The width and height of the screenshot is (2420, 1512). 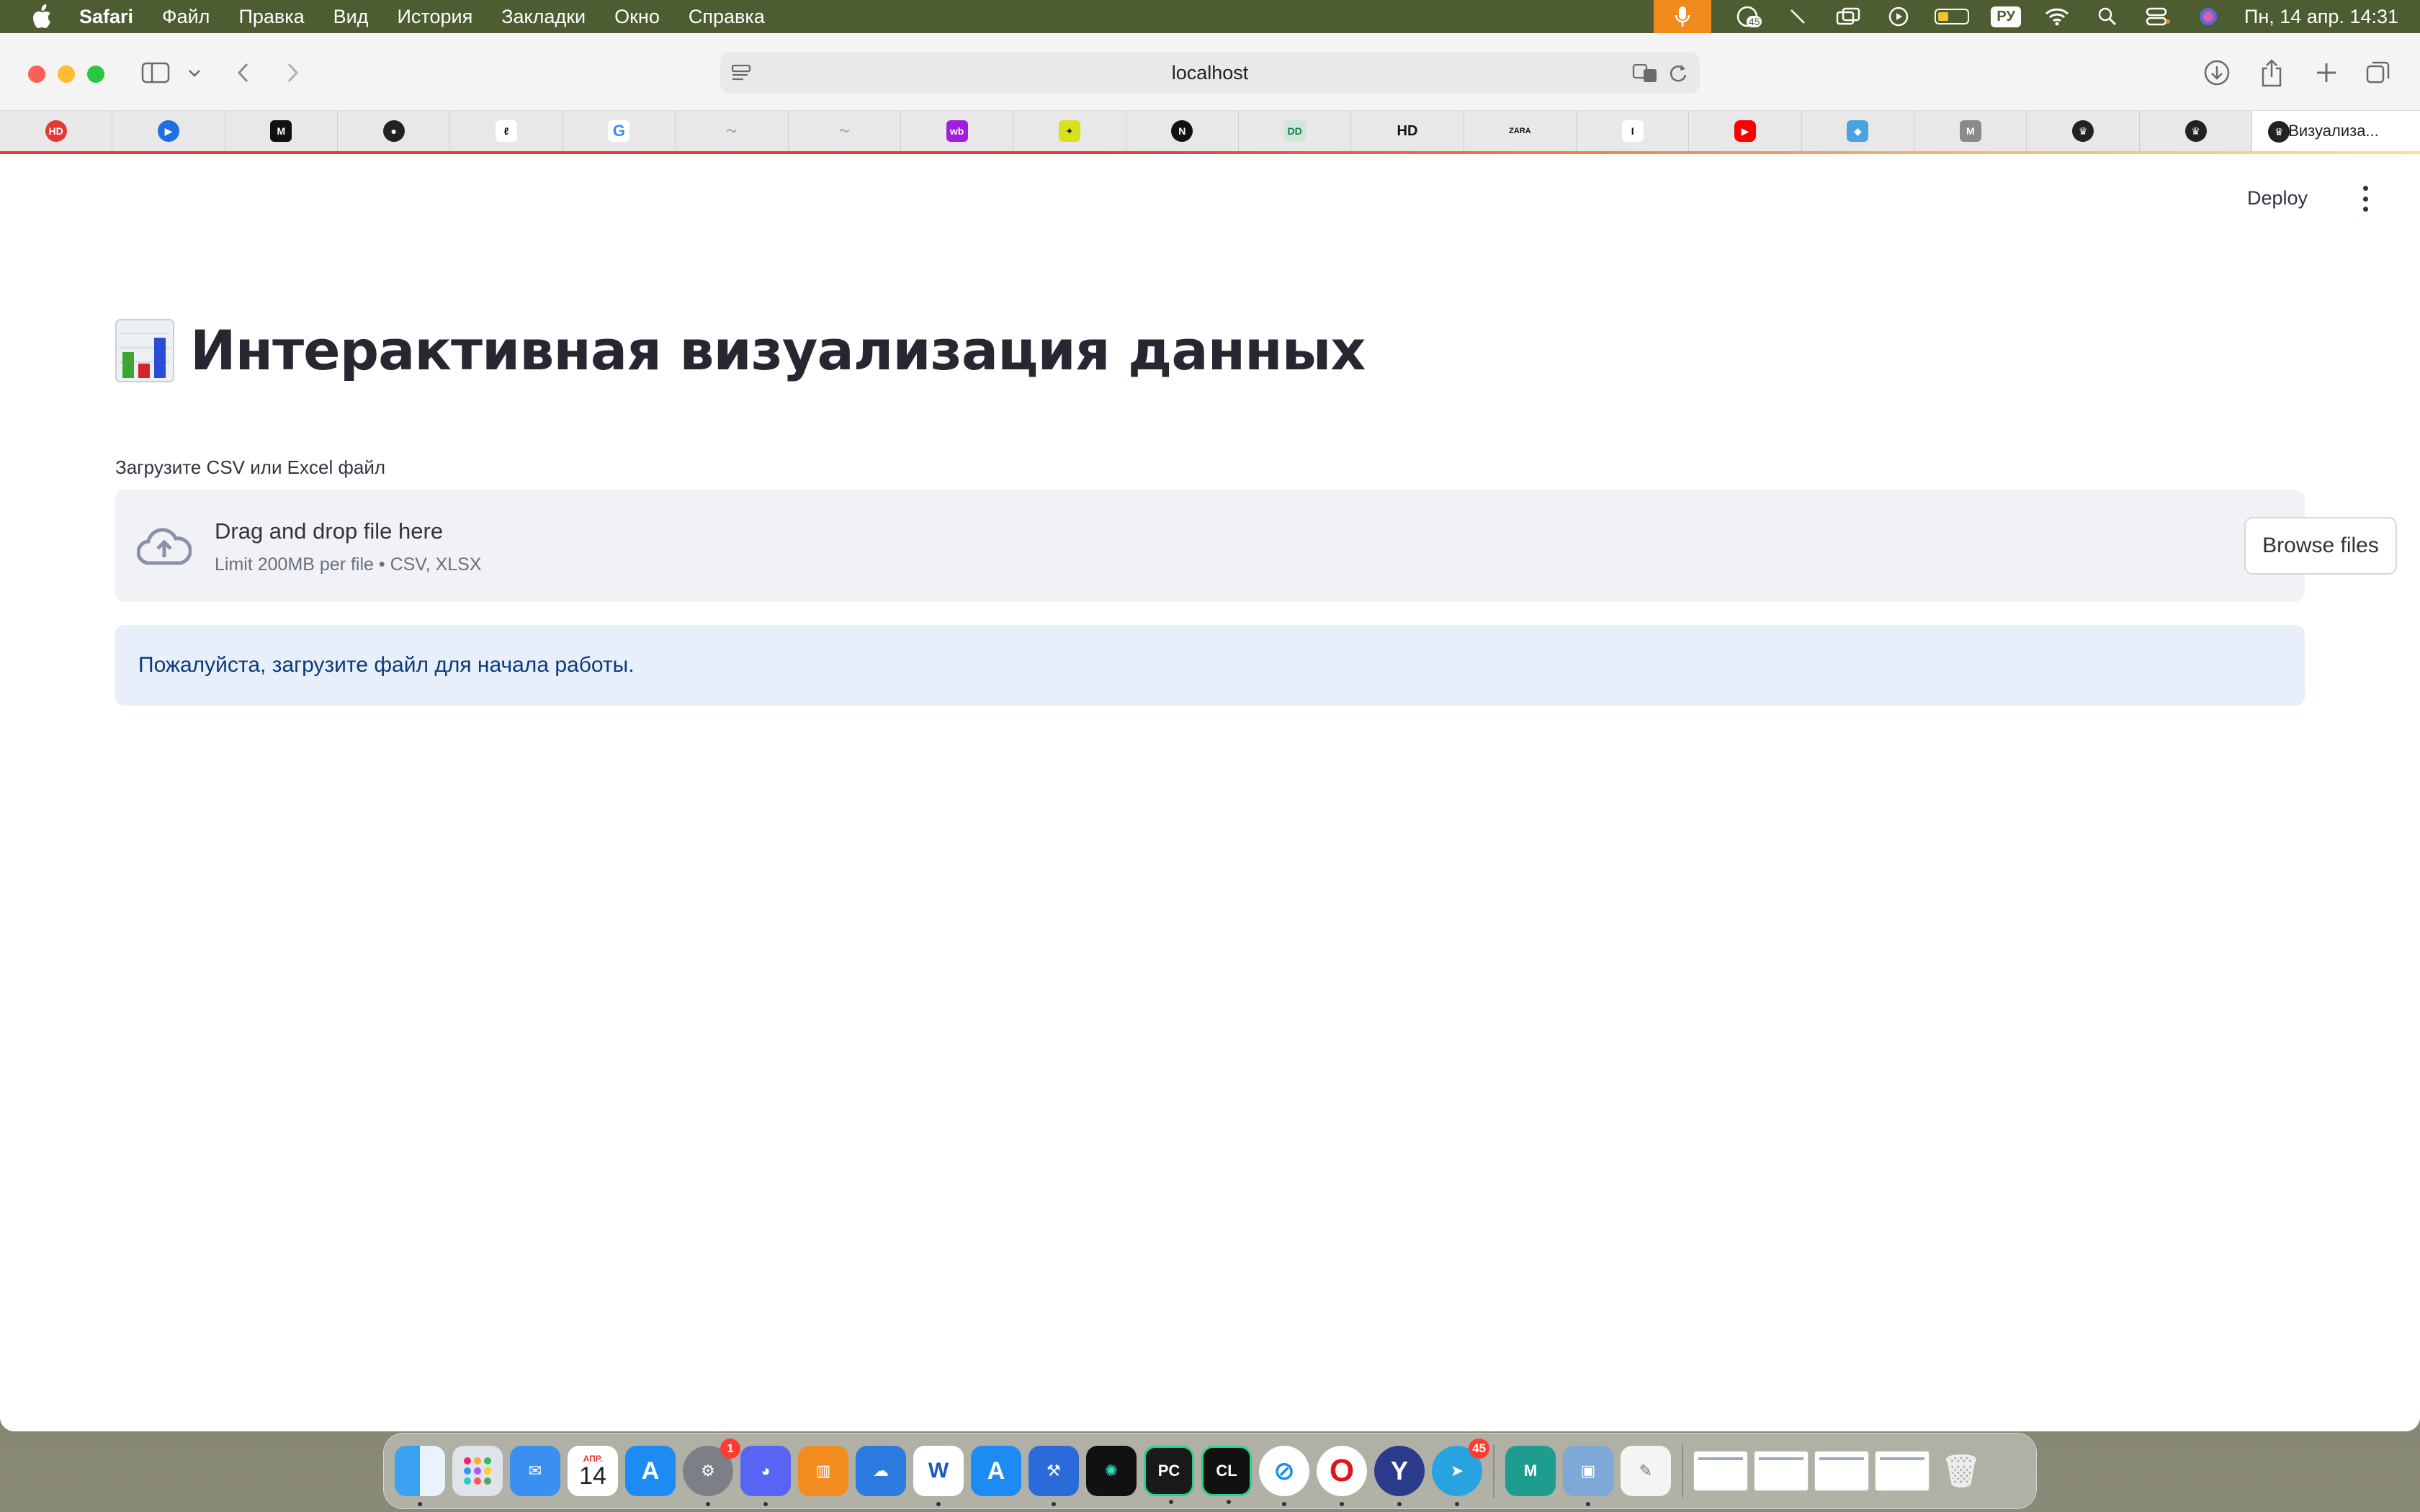 I want to click on dd-icon: DD, so click(x=1294, y=131).